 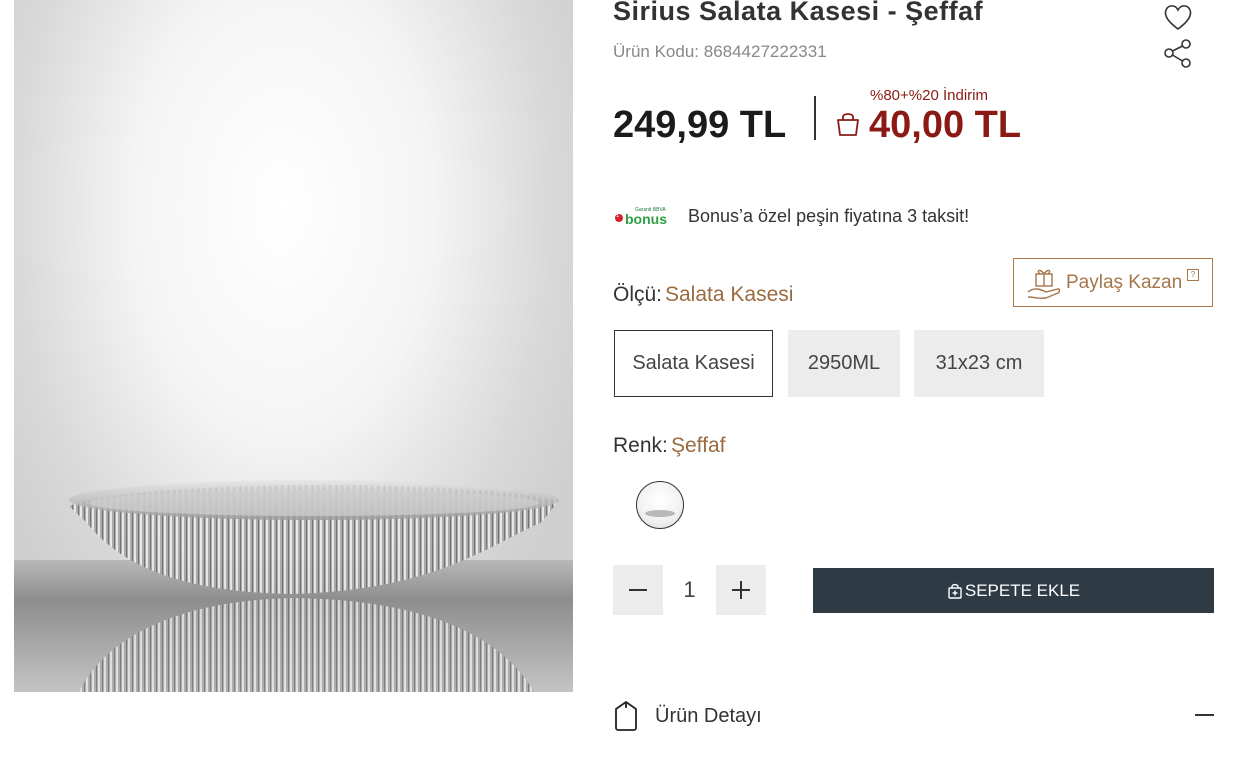 What do you see at coordinates (1124, 282) in the screenshot?
I see `share-earn-label: Paylaş Kazan` at bounding box center [1124, 282].